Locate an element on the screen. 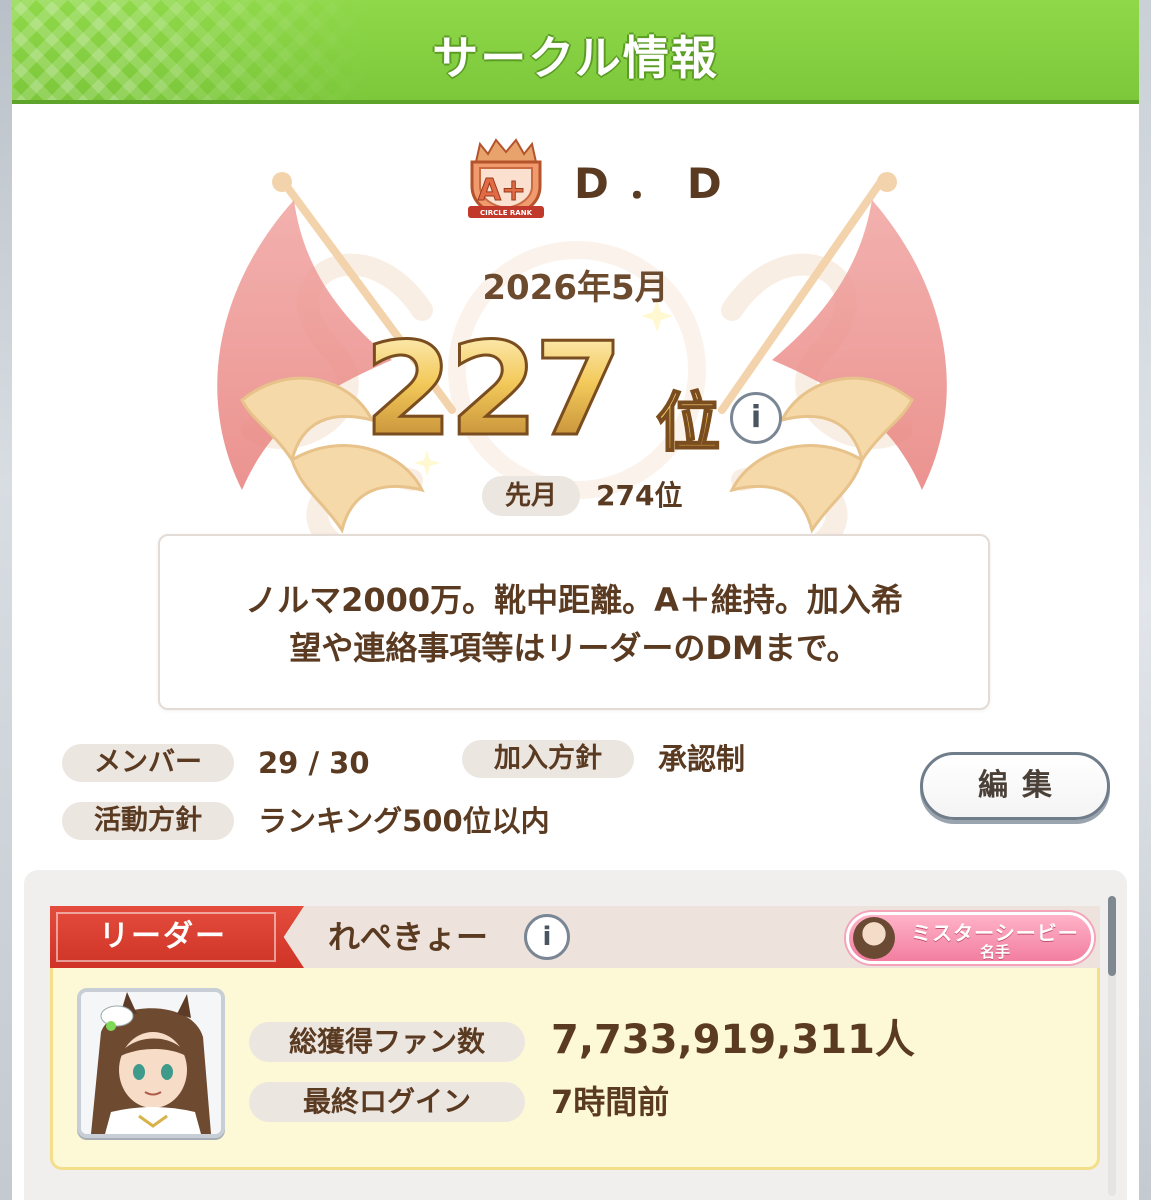  title-rank: 名手 is located at coordinates (994, 952).